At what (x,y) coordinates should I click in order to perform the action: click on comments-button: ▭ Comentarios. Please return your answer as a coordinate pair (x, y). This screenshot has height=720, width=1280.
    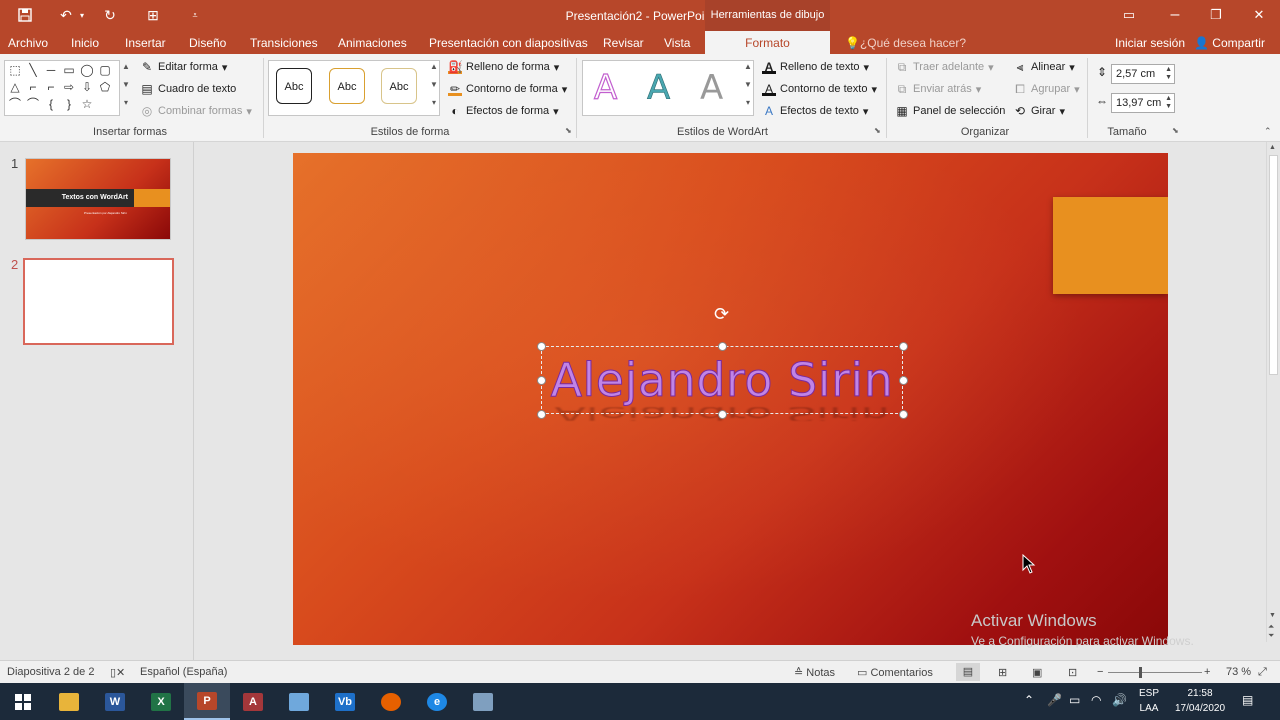
    Looking at the image, I should click on (895, 672).